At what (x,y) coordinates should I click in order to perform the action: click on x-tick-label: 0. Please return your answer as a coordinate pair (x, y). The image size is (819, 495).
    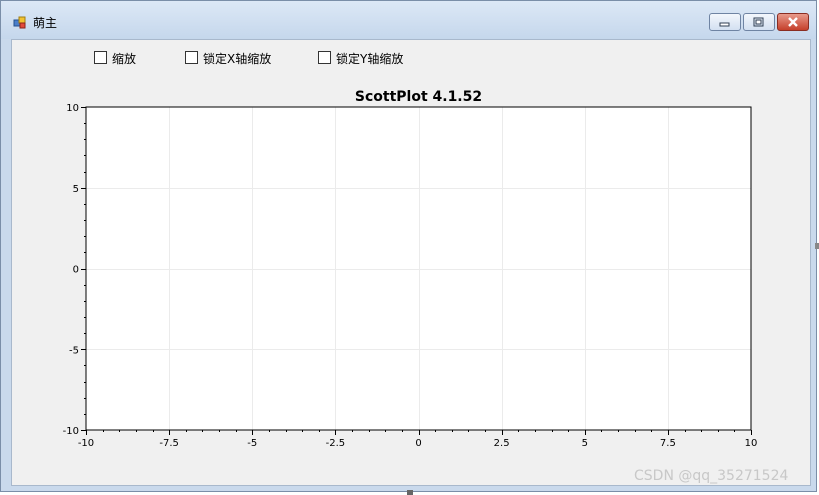
    Looking at the image, I should click on (418, 443).